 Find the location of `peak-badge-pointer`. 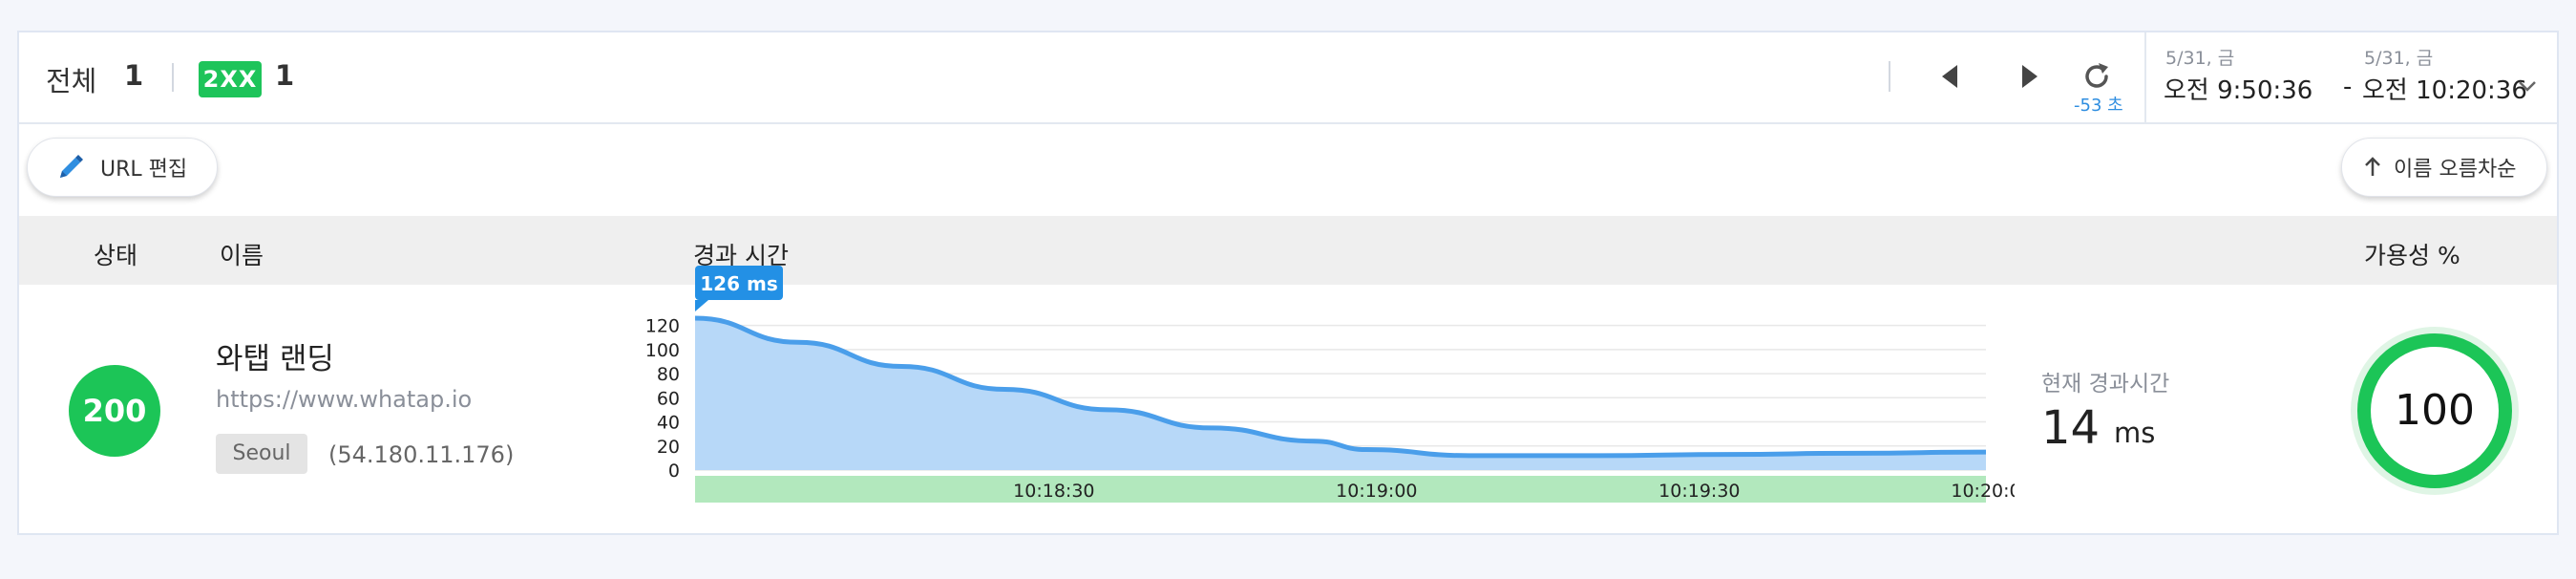

peak-badge-pointer is located at coordinates (701, 305).